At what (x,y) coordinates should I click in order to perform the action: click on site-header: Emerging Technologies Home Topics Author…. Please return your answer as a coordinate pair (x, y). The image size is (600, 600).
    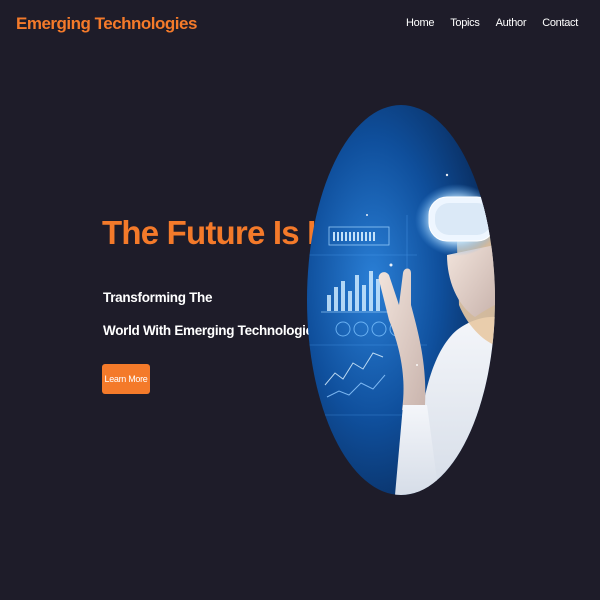
    Looking at the image, I should click on (300, 24).